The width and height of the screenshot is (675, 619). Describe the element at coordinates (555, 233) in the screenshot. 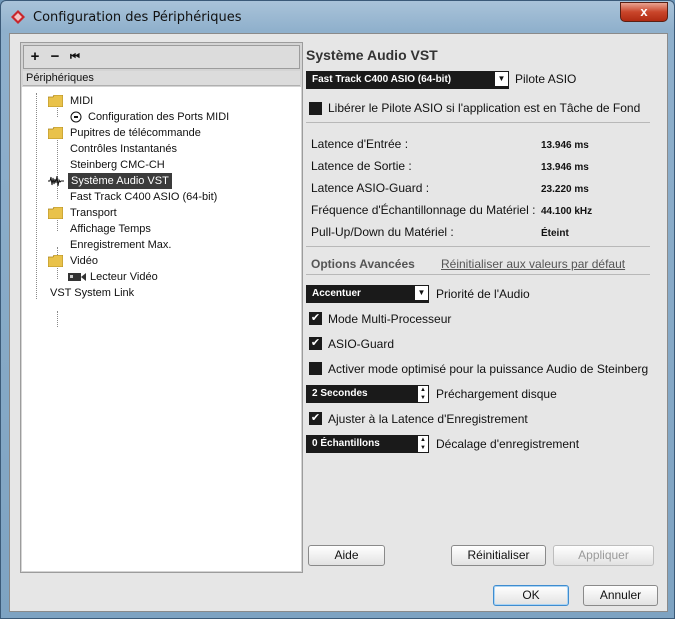

I see `pull-up-down-value: Éteint` at that location.